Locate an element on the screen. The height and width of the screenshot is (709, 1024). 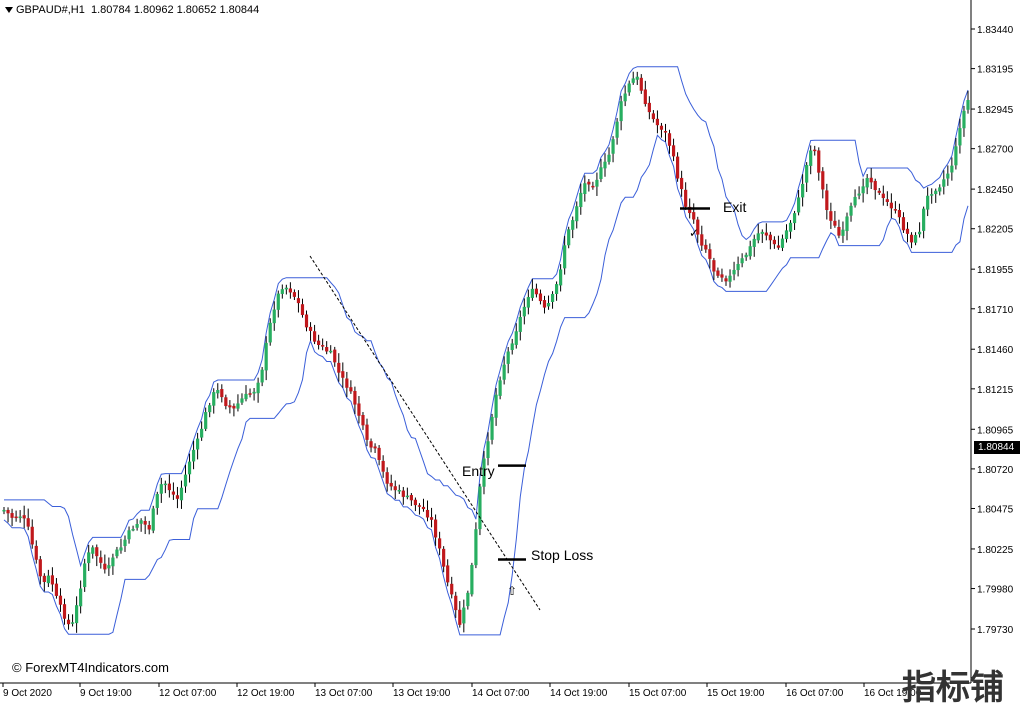
y-tick-label: 1.80720 is located at coordinates (995, 470).